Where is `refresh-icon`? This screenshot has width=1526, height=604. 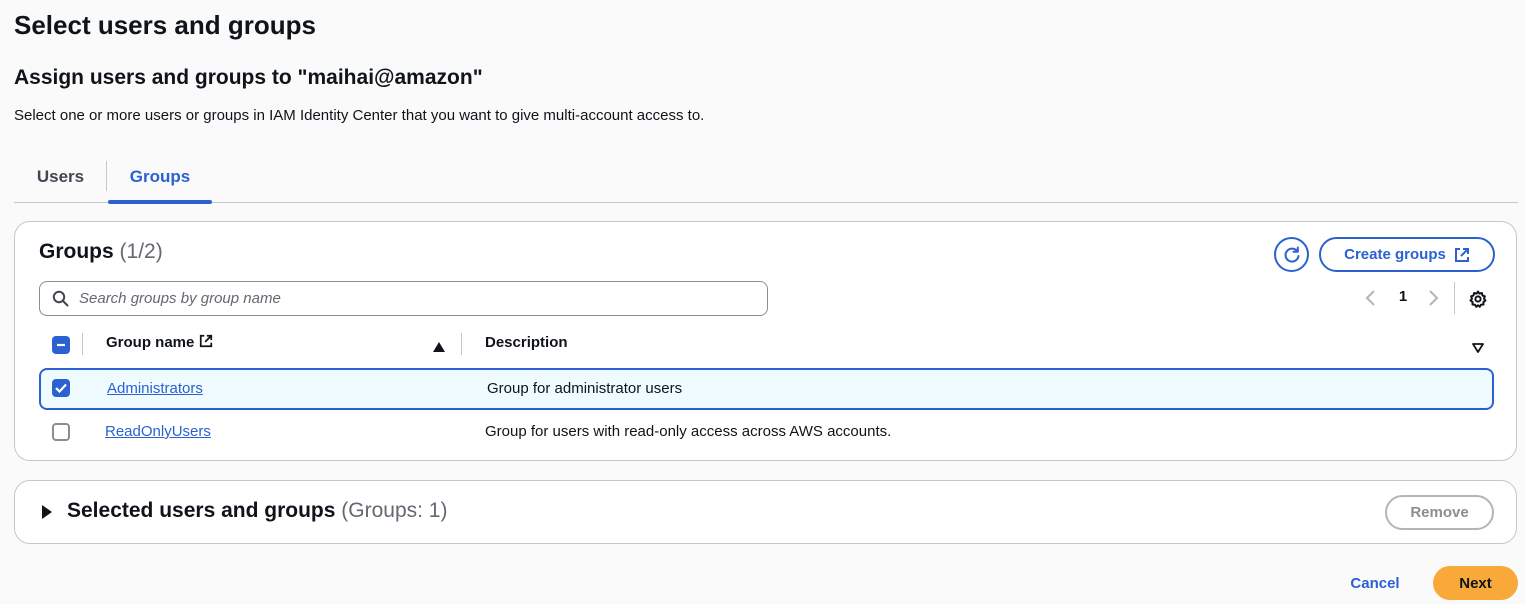
refresh-icon is located at coordinates (1291, 254).